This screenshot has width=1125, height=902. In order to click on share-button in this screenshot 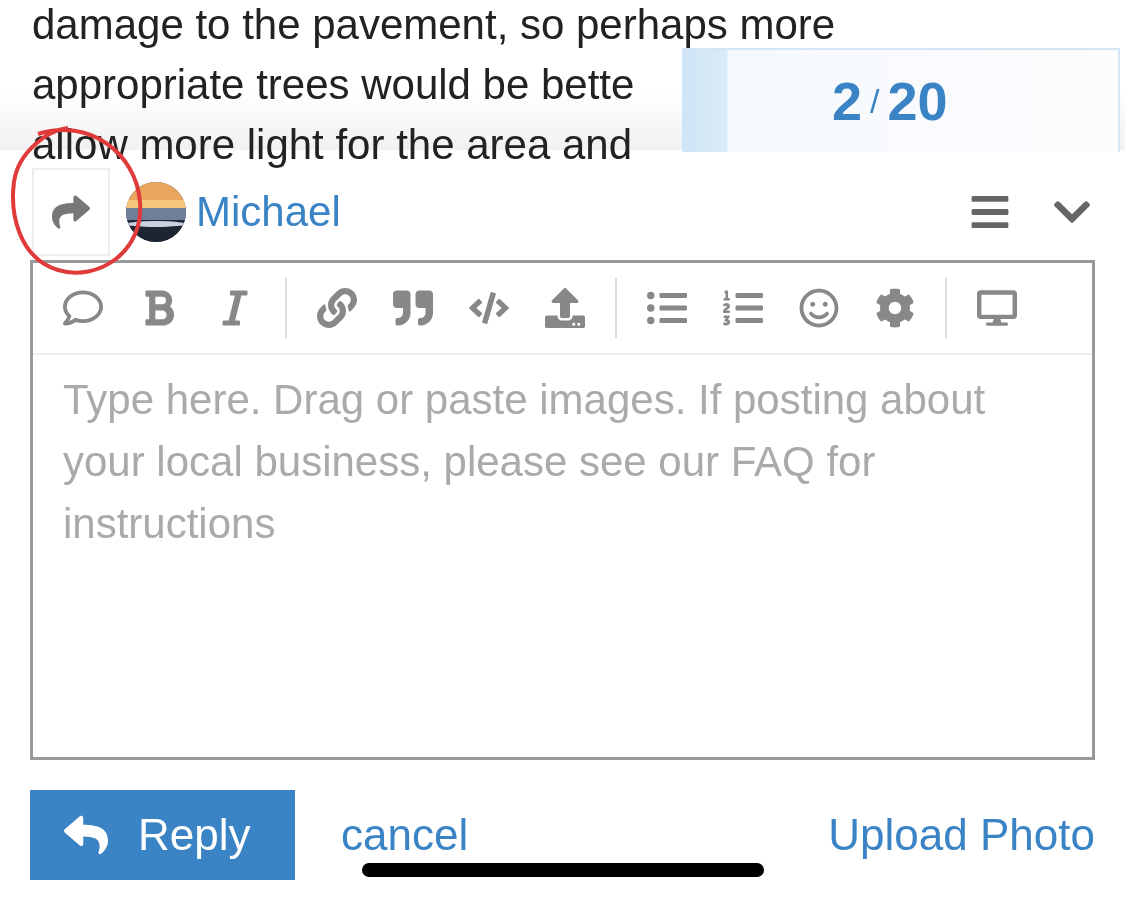, I will do `click(71, 212)`.